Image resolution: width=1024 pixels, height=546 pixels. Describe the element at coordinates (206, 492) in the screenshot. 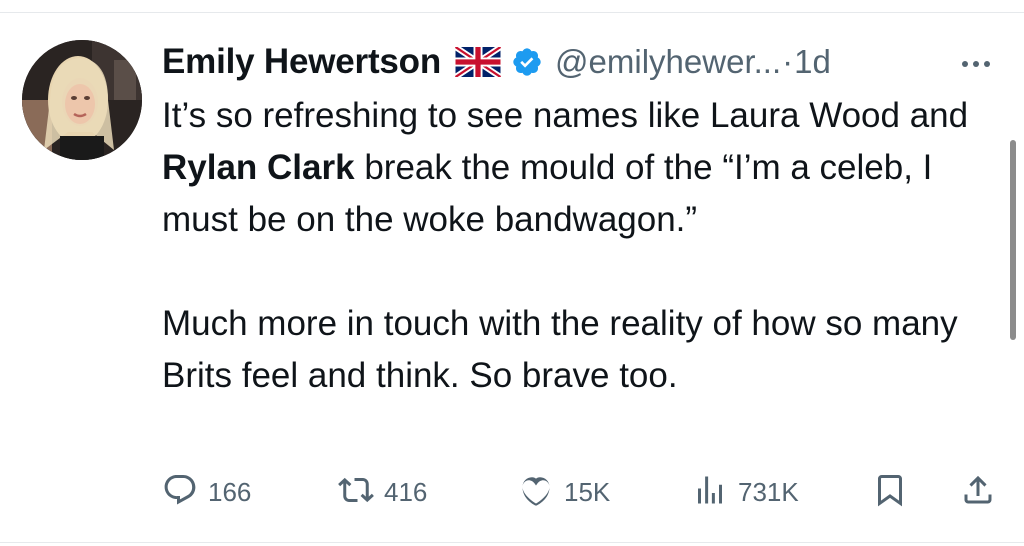

I see `reply-button: 166` at that location.